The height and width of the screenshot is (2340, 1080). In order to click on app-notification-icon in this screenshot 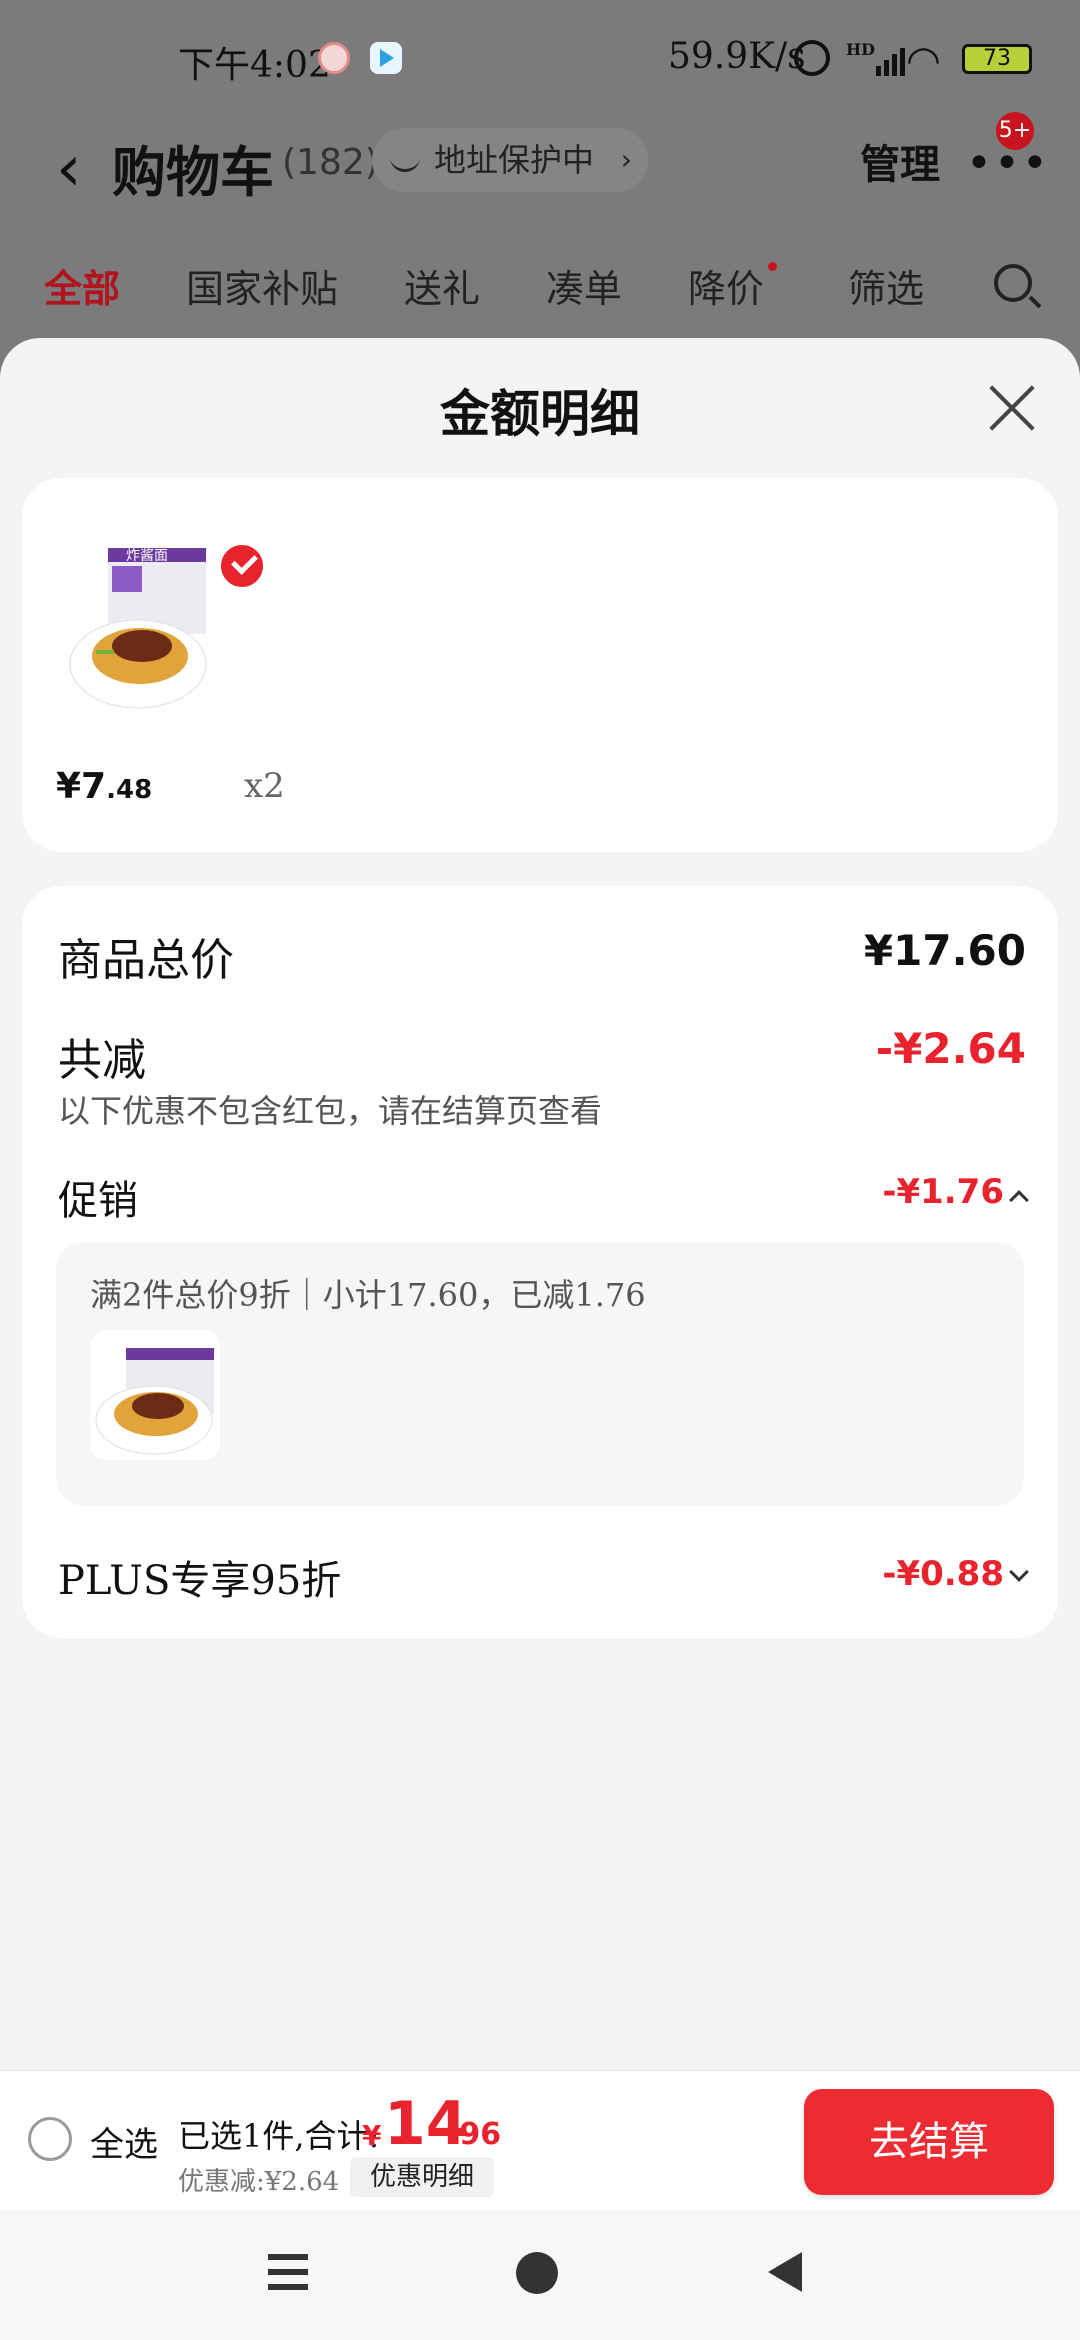, I will do `click(334, 58)`.